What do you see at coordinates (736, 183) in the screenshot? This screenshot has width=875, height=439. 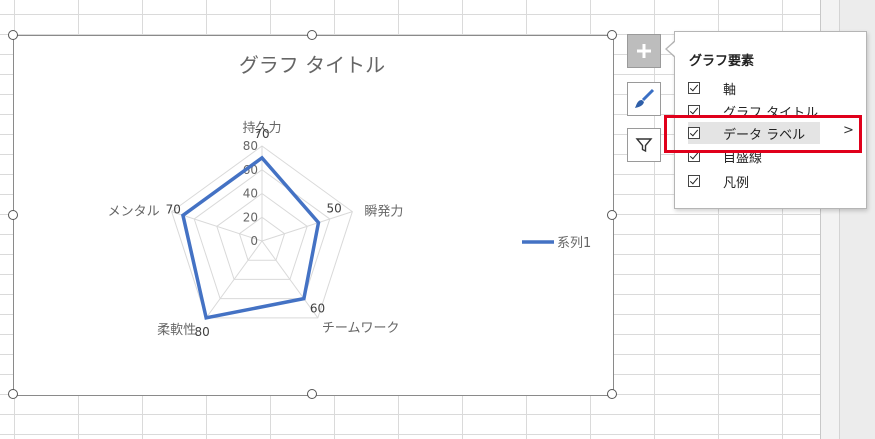 I see `flyout-item-label: 凡例` at bounding box center [736, 183].